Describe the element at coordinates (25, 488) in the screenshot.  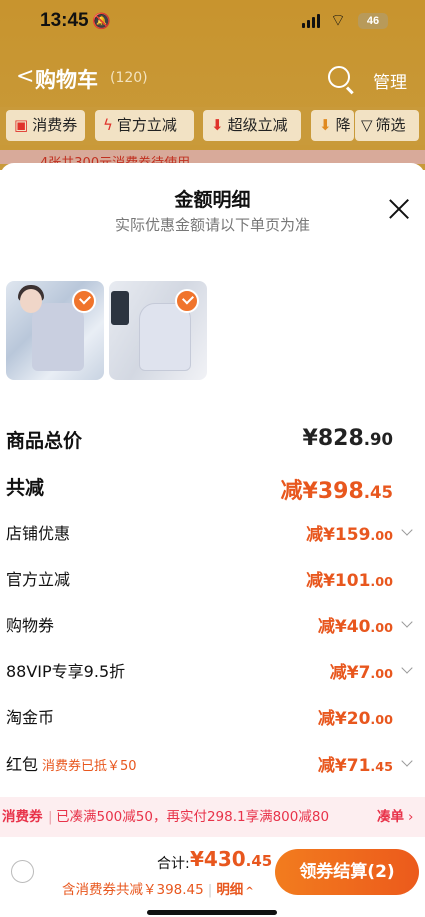
I see `total-discount-label: 共减` at that location.